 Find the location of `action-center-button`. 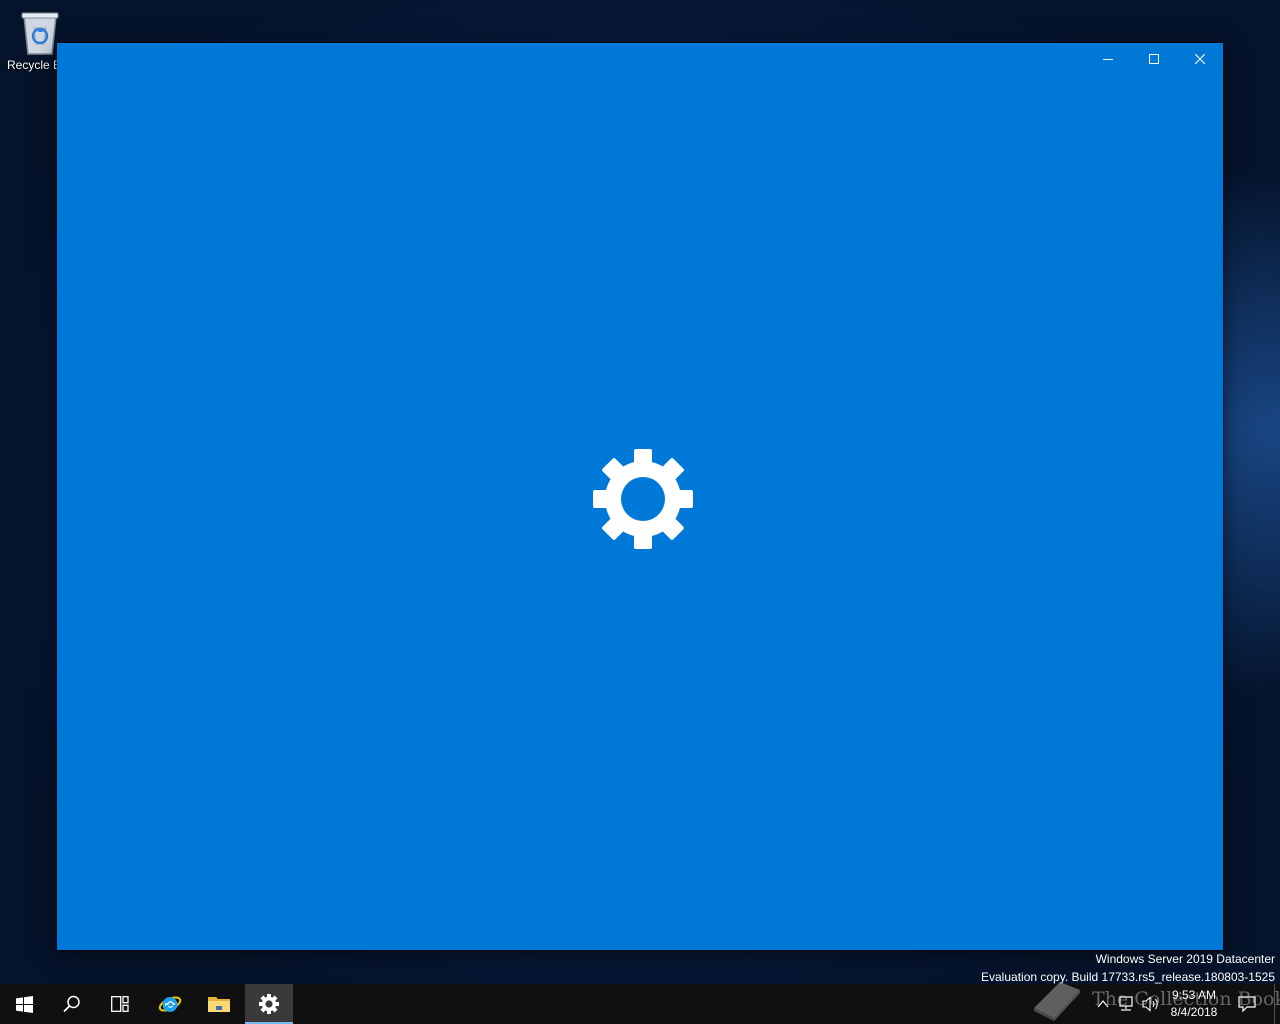

action-center-button is located at coordinates (1247, 1004).